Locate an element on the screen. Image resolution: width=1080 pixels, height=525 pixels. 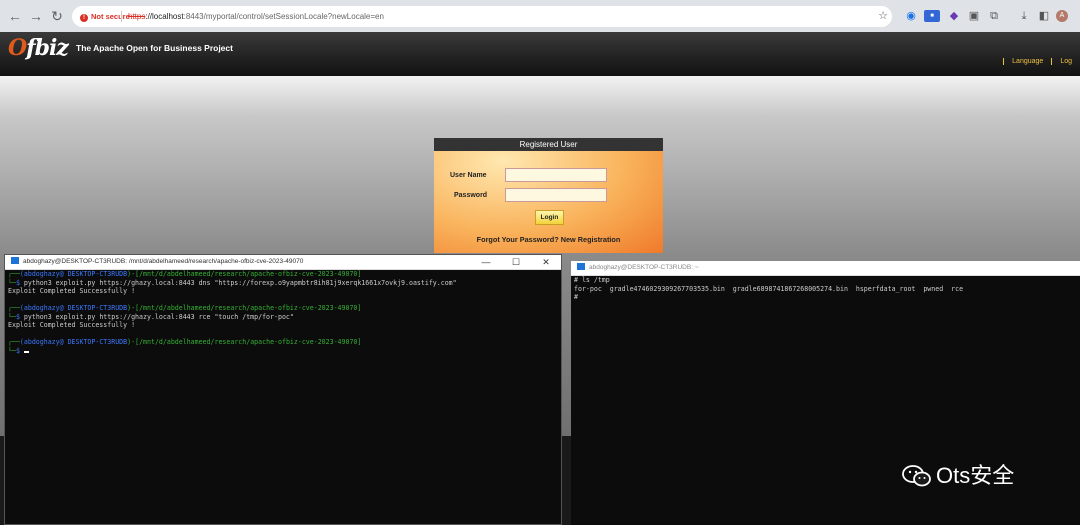
logo-prefix: O is located at coordinates (17, 48).